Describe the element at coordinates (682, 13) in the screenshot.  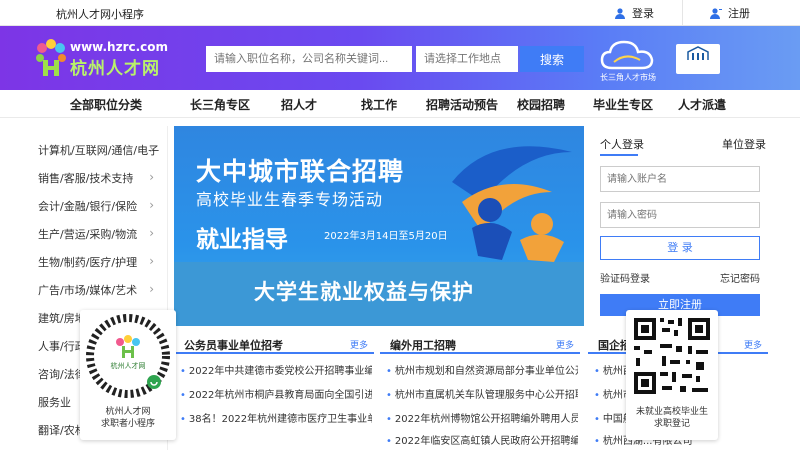
I see `top-divider` at that location.